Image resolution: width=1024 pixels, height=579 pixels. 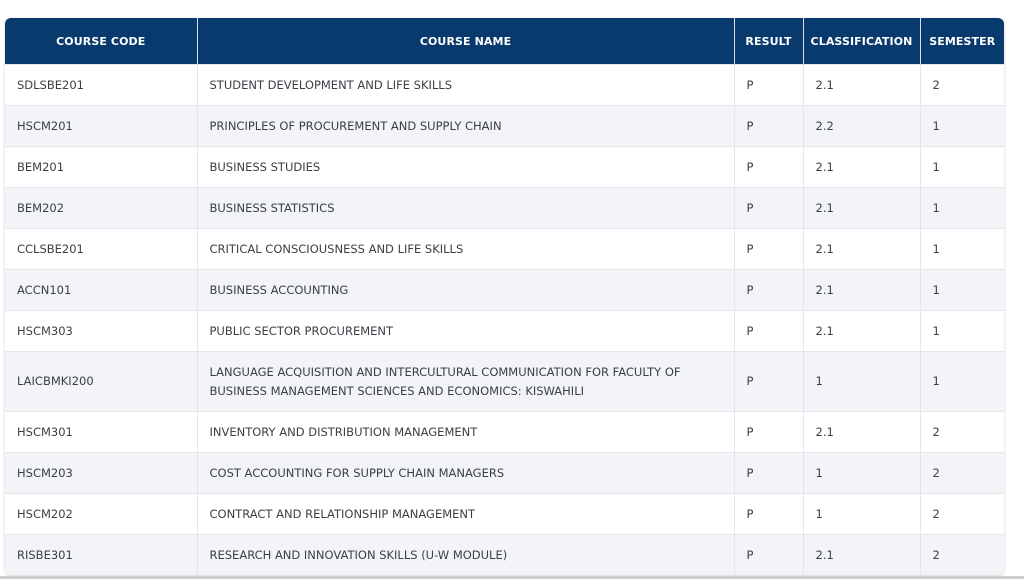 I want to click on cell-course-name: INVENTORY AND DISTRIBUTION MANAGEMENT, so click(x=466, y=432).